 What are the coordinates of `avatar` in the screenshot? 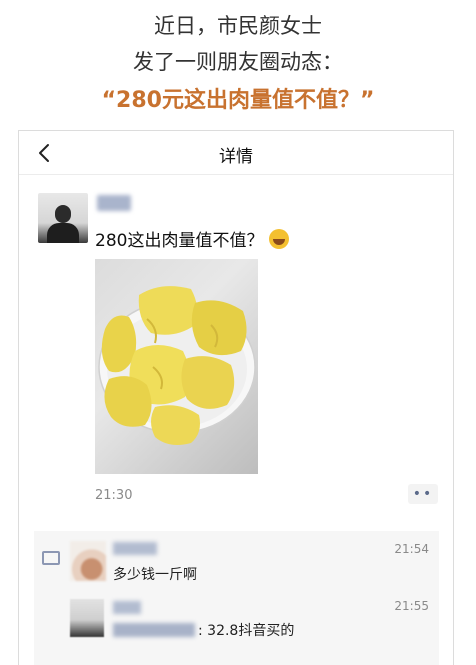 It's located at (63, 218).